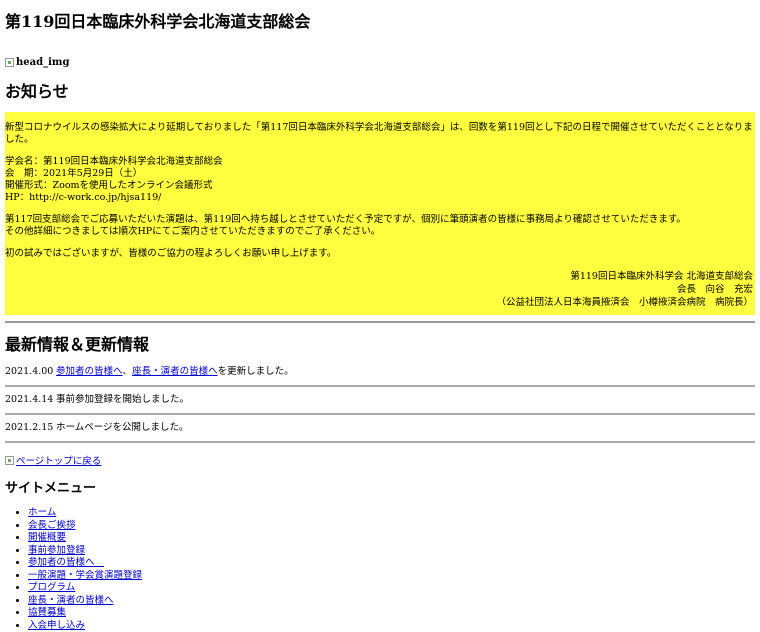 The width and height of the screenshot is (760, 632). Describe the element at coordinates (47, 612) in the screenshot. I see `menu-link-sponsors: 協賛募集` at that location.